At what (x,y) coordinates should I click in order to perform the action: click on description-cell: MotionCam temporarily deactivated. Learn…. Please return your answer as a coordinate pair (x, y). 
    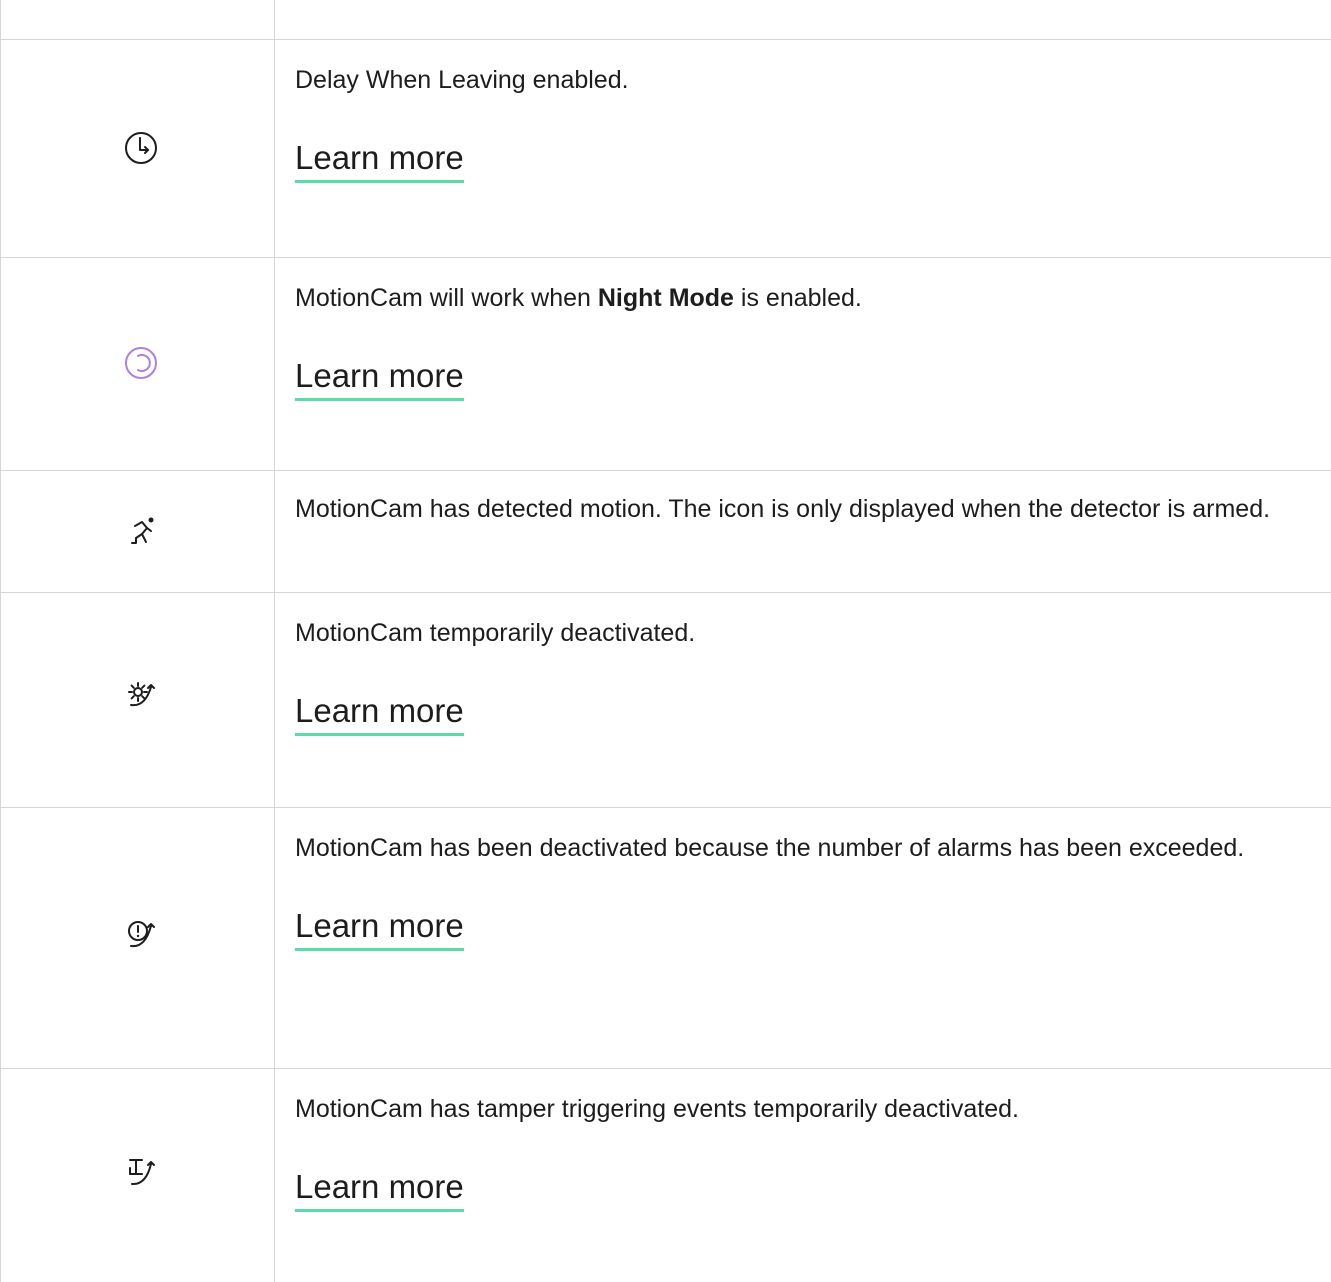
    Looking at the image, I should click on (810, 675).